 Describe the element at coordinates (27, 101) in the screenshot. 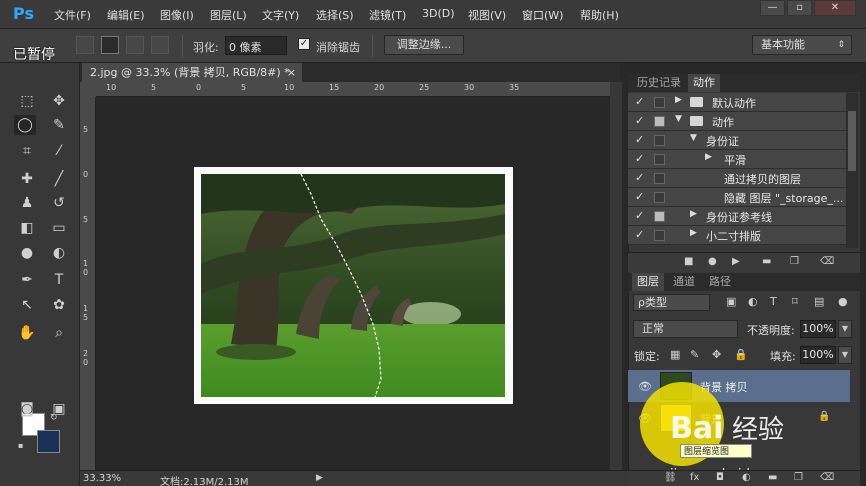

I see `marquee-tool-icon: ⬚` at that location.